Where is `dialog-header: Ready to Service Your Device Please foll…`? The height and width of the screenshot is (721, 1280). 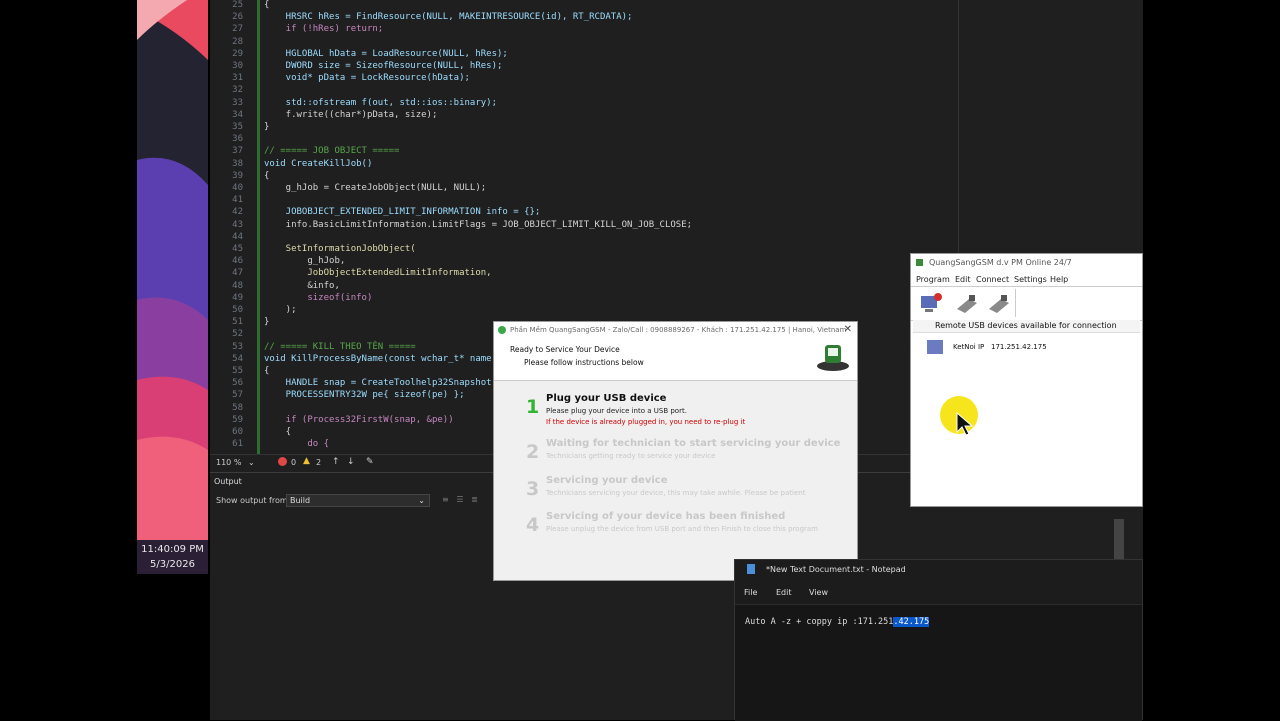
dialog-header: Ready to Service Your Device Please foll… is located at coordinates (675, 359).